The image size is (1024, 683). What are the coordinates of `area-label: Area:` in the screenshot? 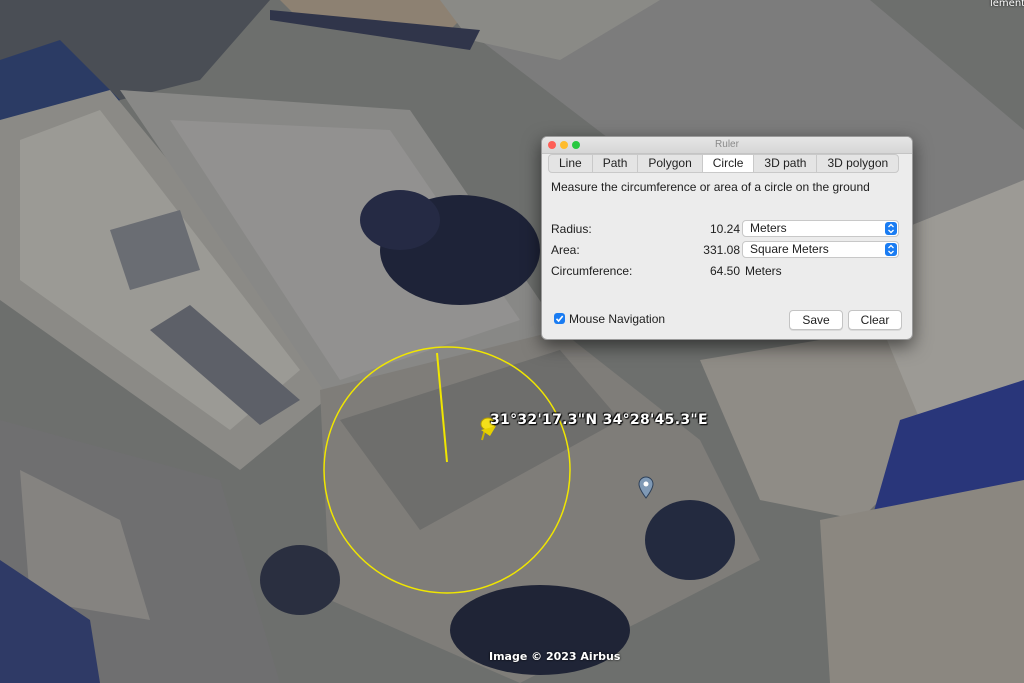 It's located at (565, 250).